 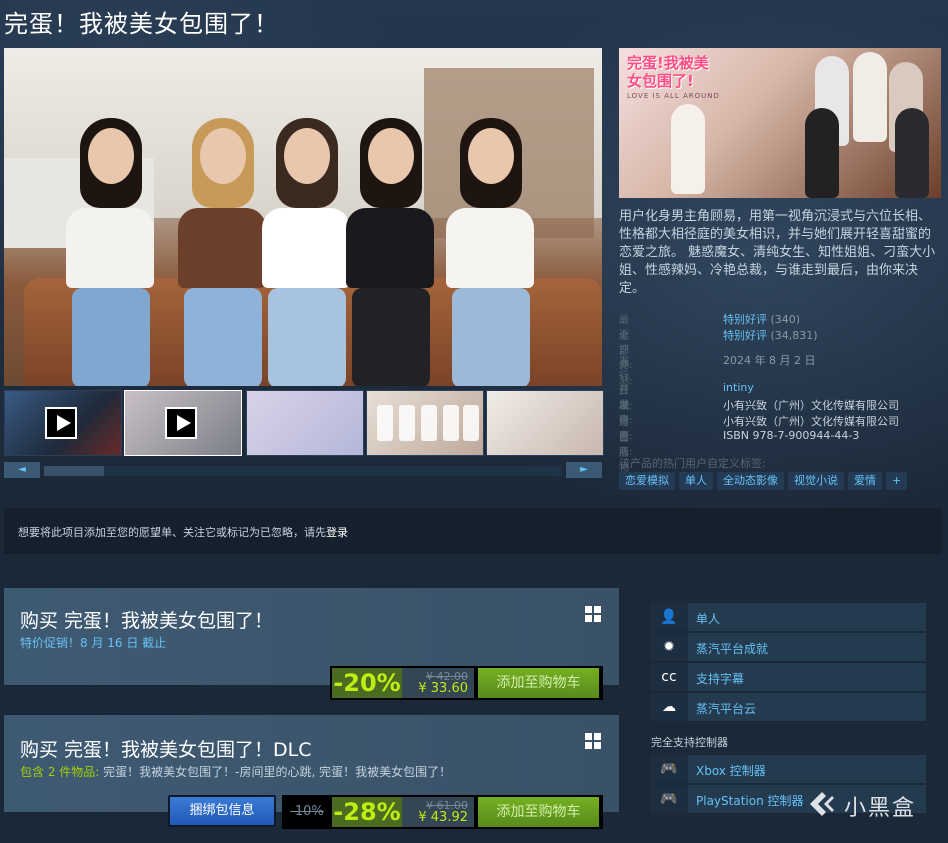 What do you see at coordinates (794, 335) in the screenshot?
I see `all-reviews-count: (34,831)` at bounding box center [794, 335].